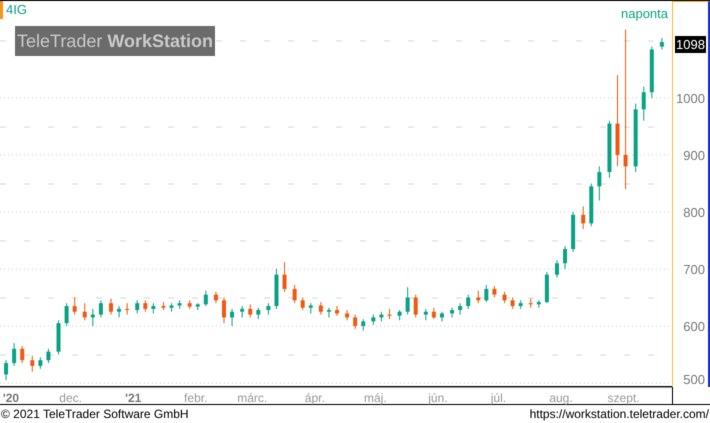  What do you see at coordinates (694, 326) in the screenshot?
I see `price-label: 600` at bounding box center [694, 326].